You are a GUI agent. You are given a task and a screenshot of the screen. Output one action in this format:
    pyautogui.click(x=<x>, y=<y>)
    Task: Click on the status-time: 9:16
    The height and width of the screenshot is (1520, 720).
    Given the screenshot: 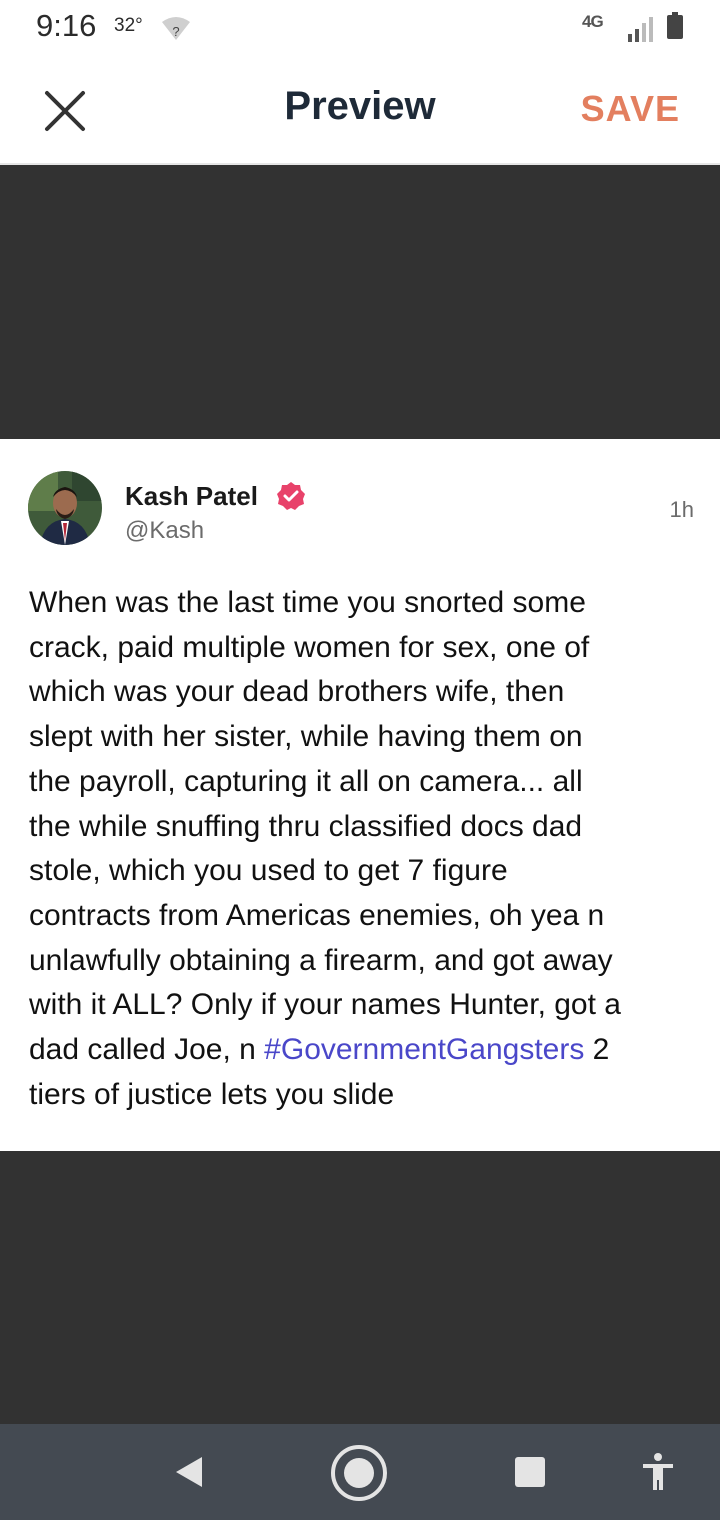 What is the action you would take?
    pyautogui.click(x=66, y=25)
    